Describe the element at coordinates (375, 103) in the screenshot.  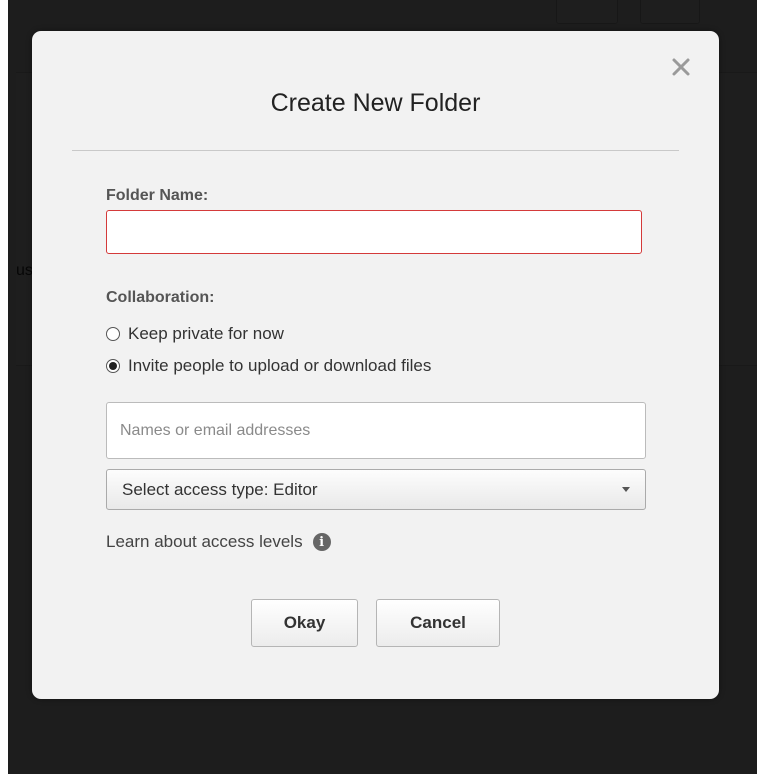
I see `dialog-title: Create New Folder` at that location.